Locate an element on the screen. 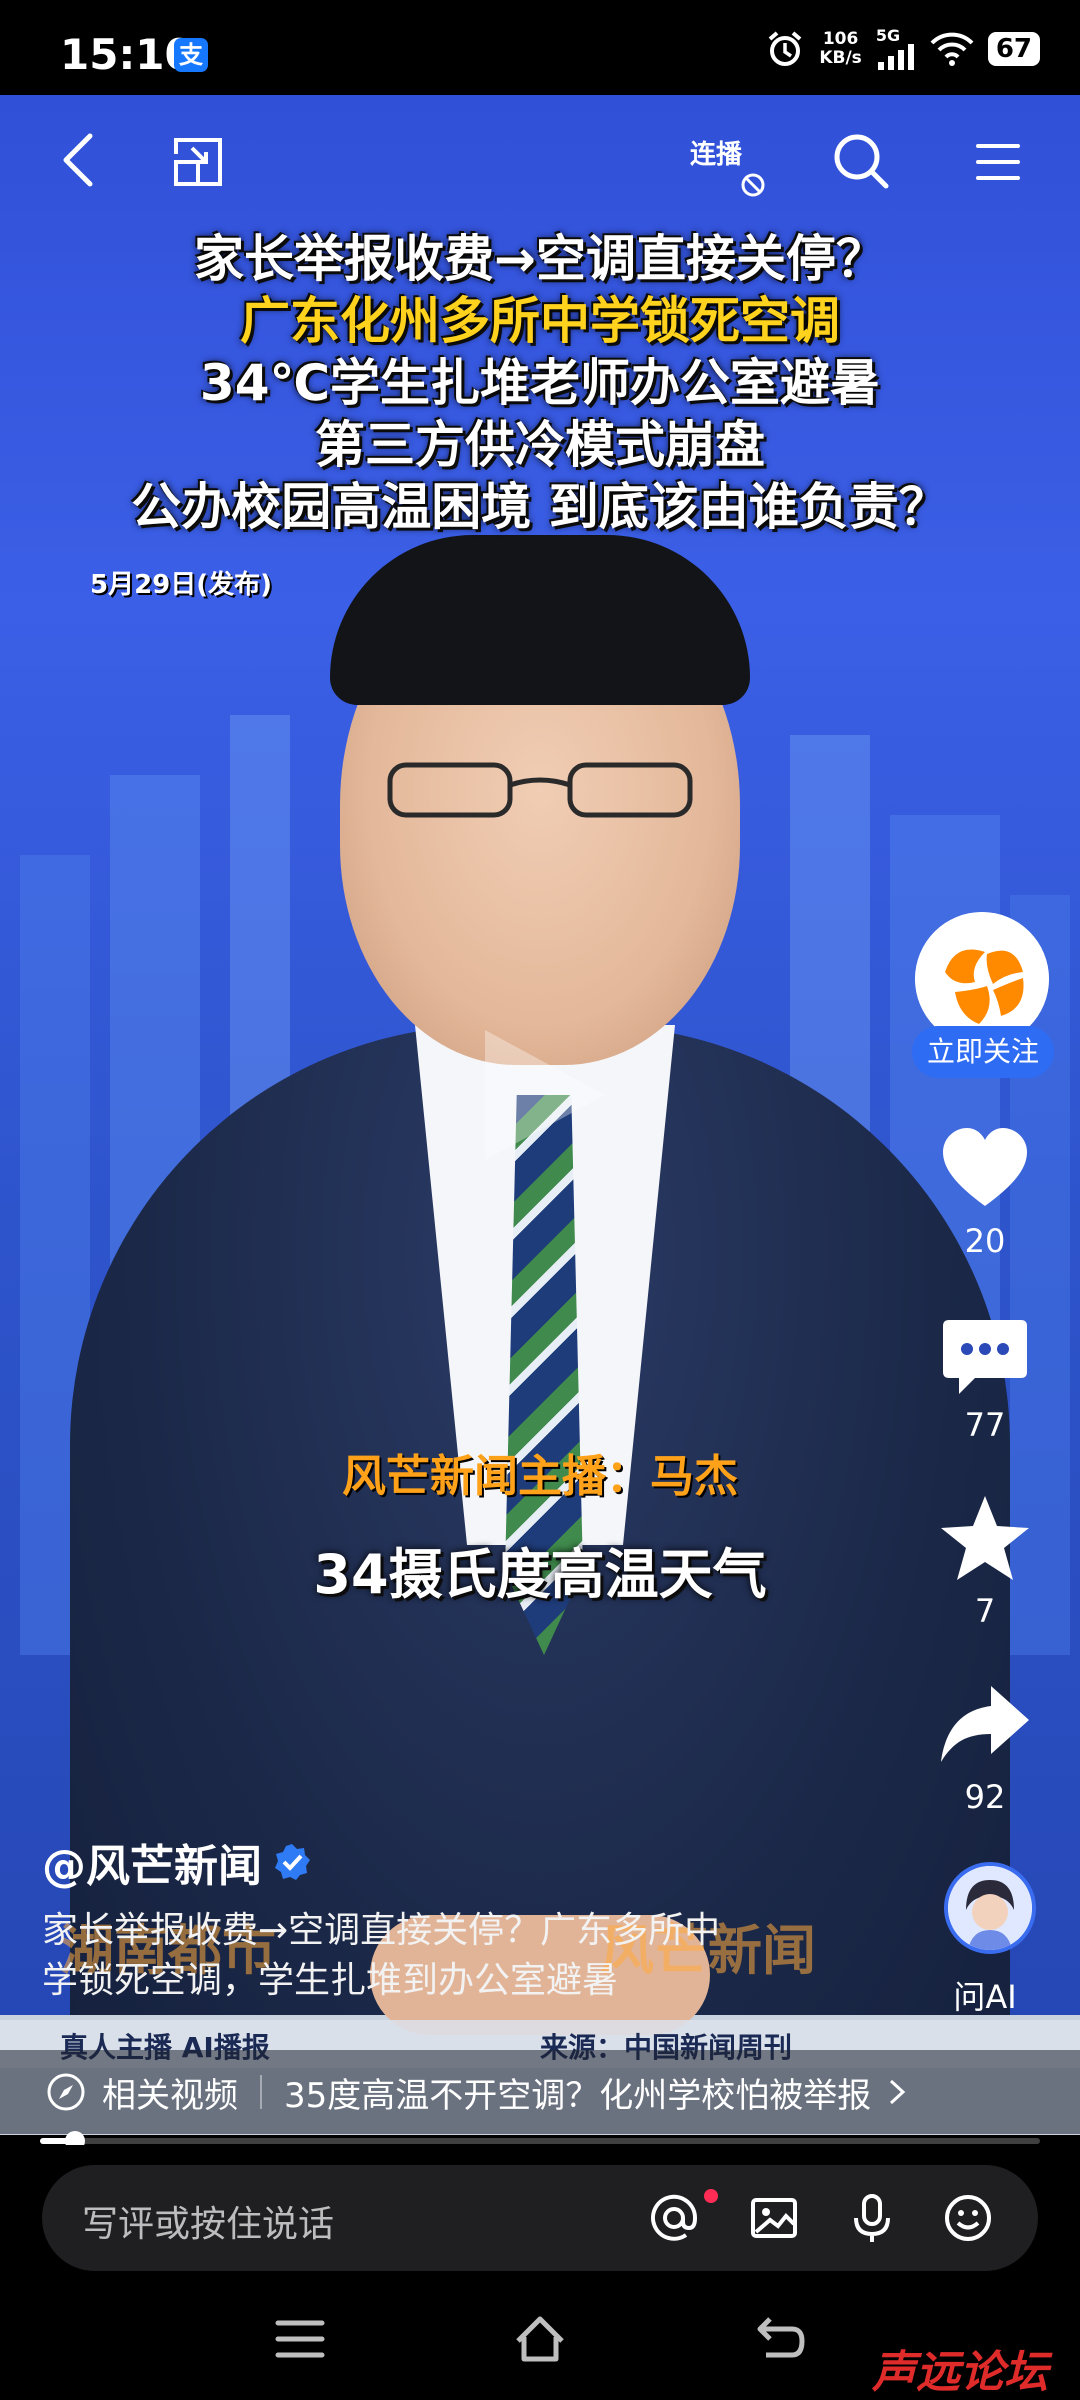  notification-dot is located at coordinates (711, 2196).